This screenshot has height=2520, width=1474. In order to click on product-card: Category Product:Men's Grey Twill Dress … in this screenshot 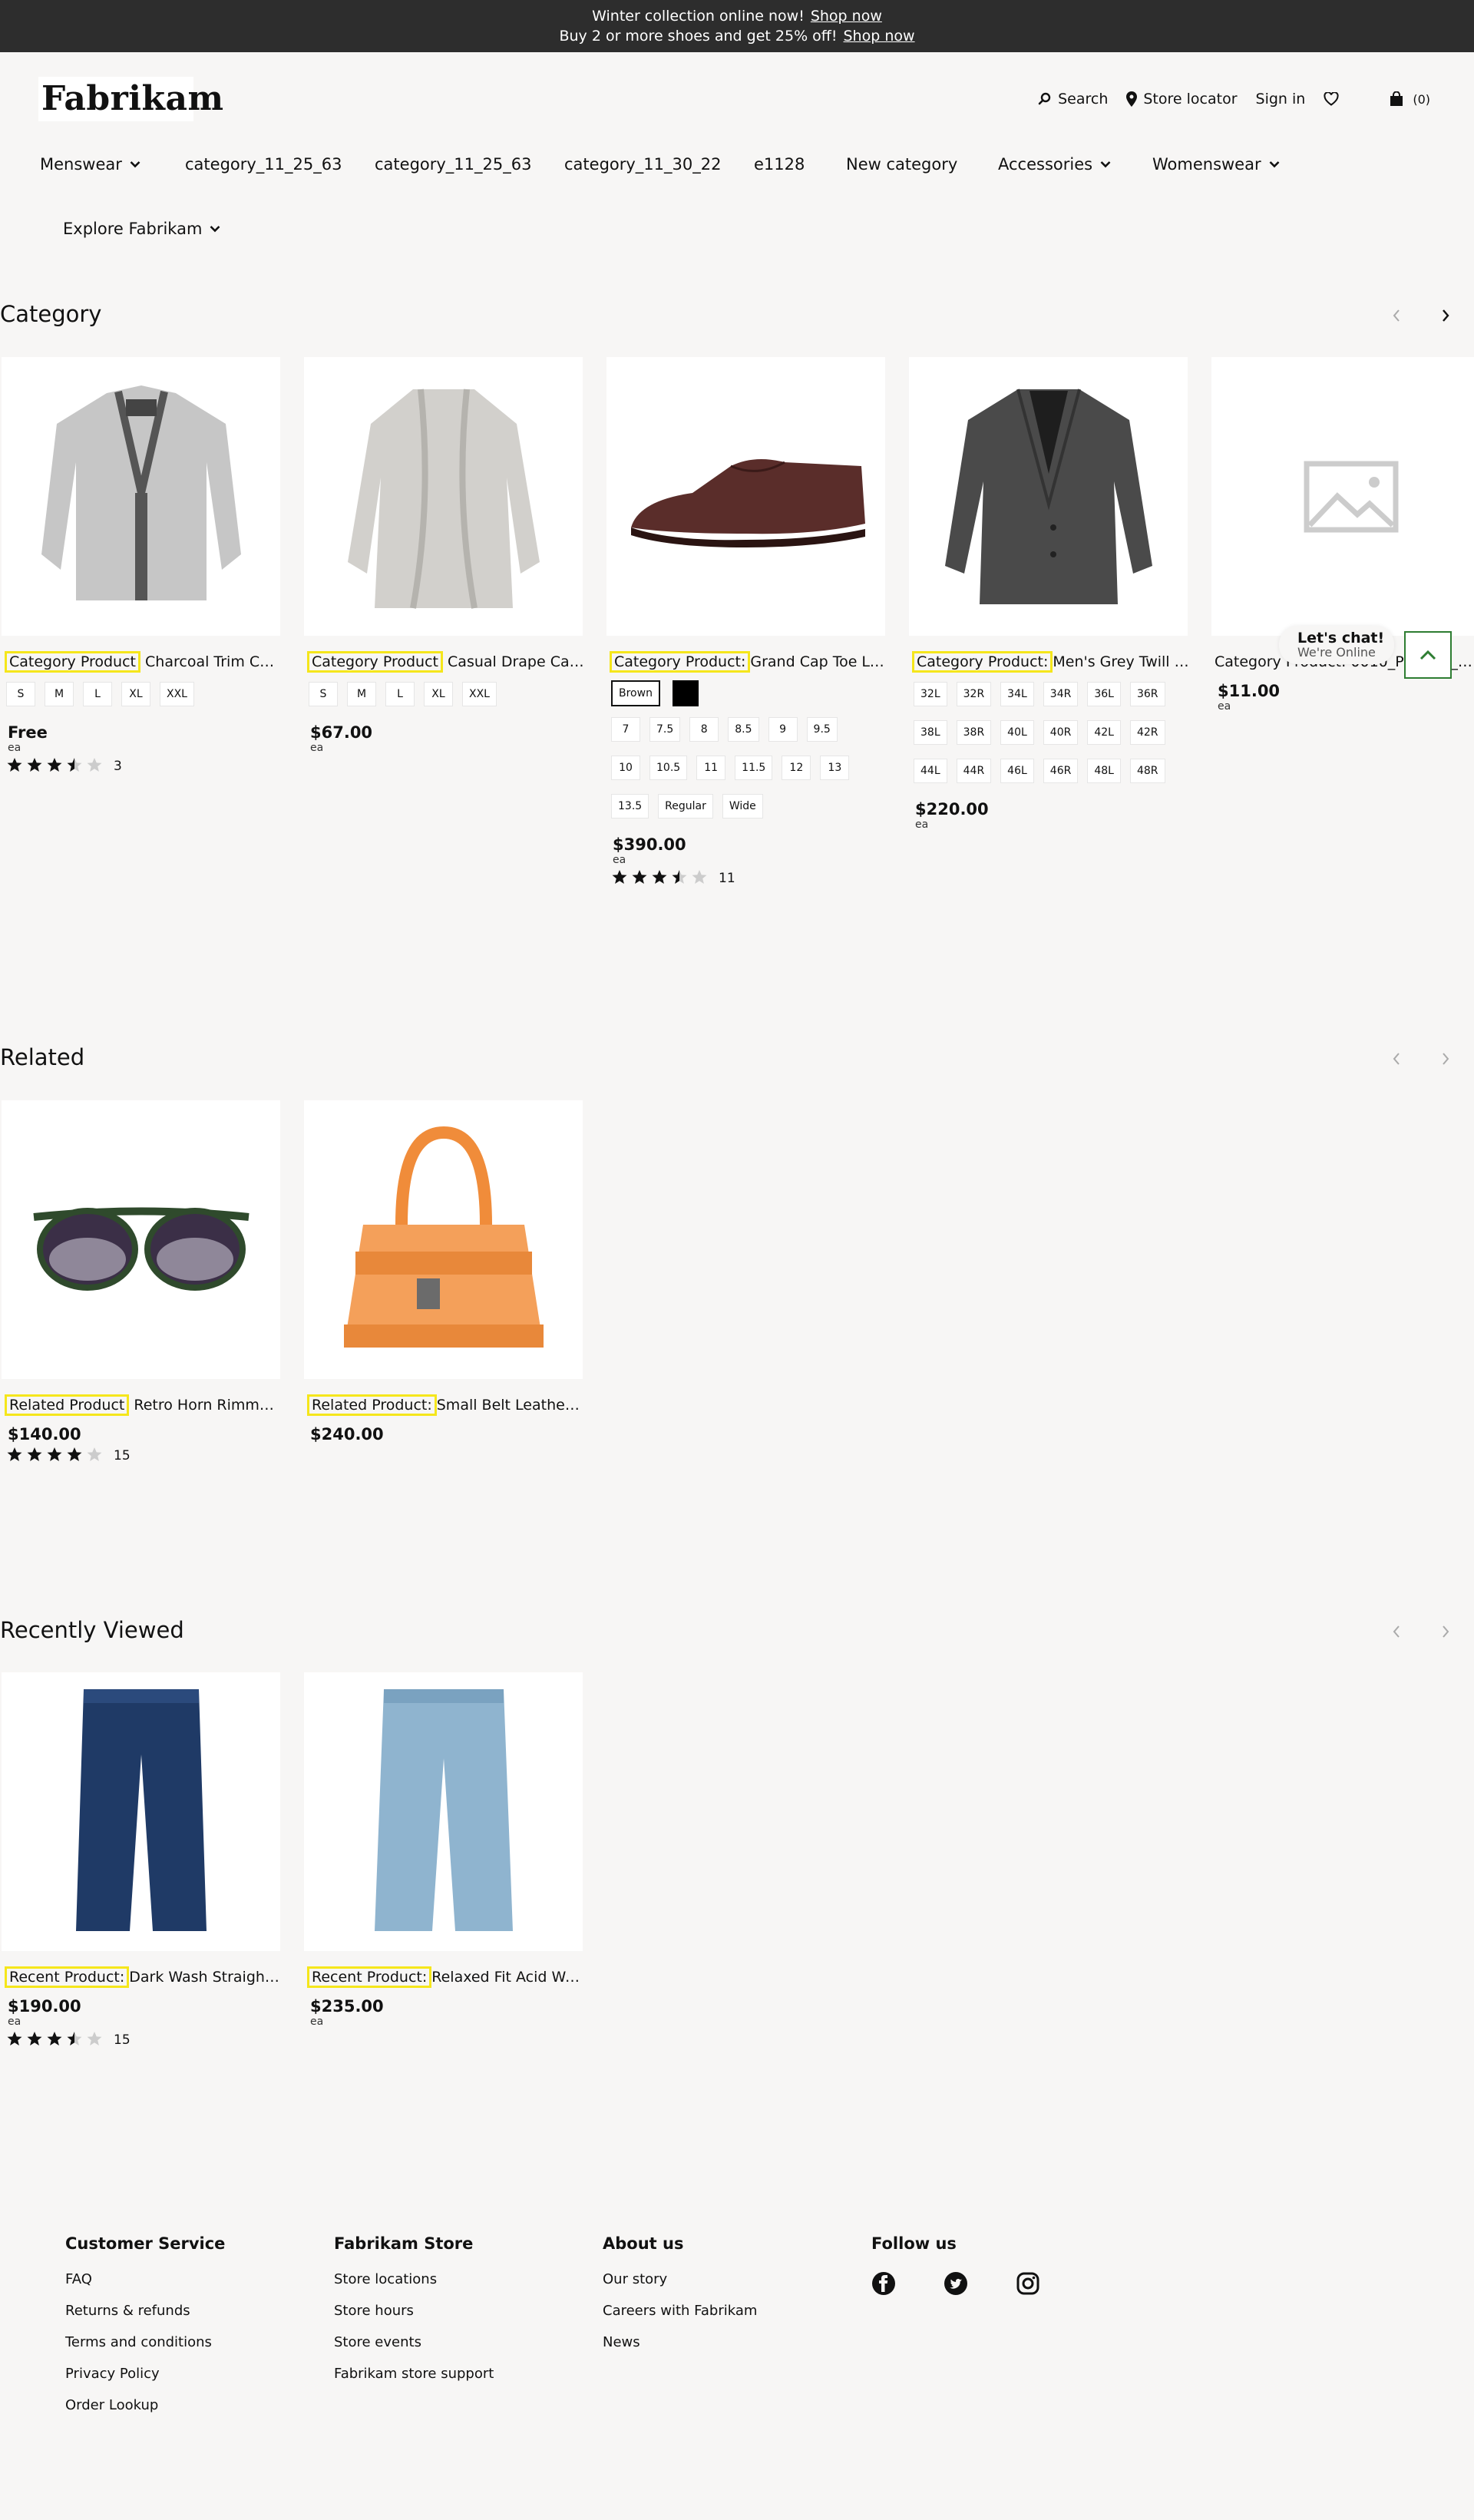, I will do `click(1049, 594)`.